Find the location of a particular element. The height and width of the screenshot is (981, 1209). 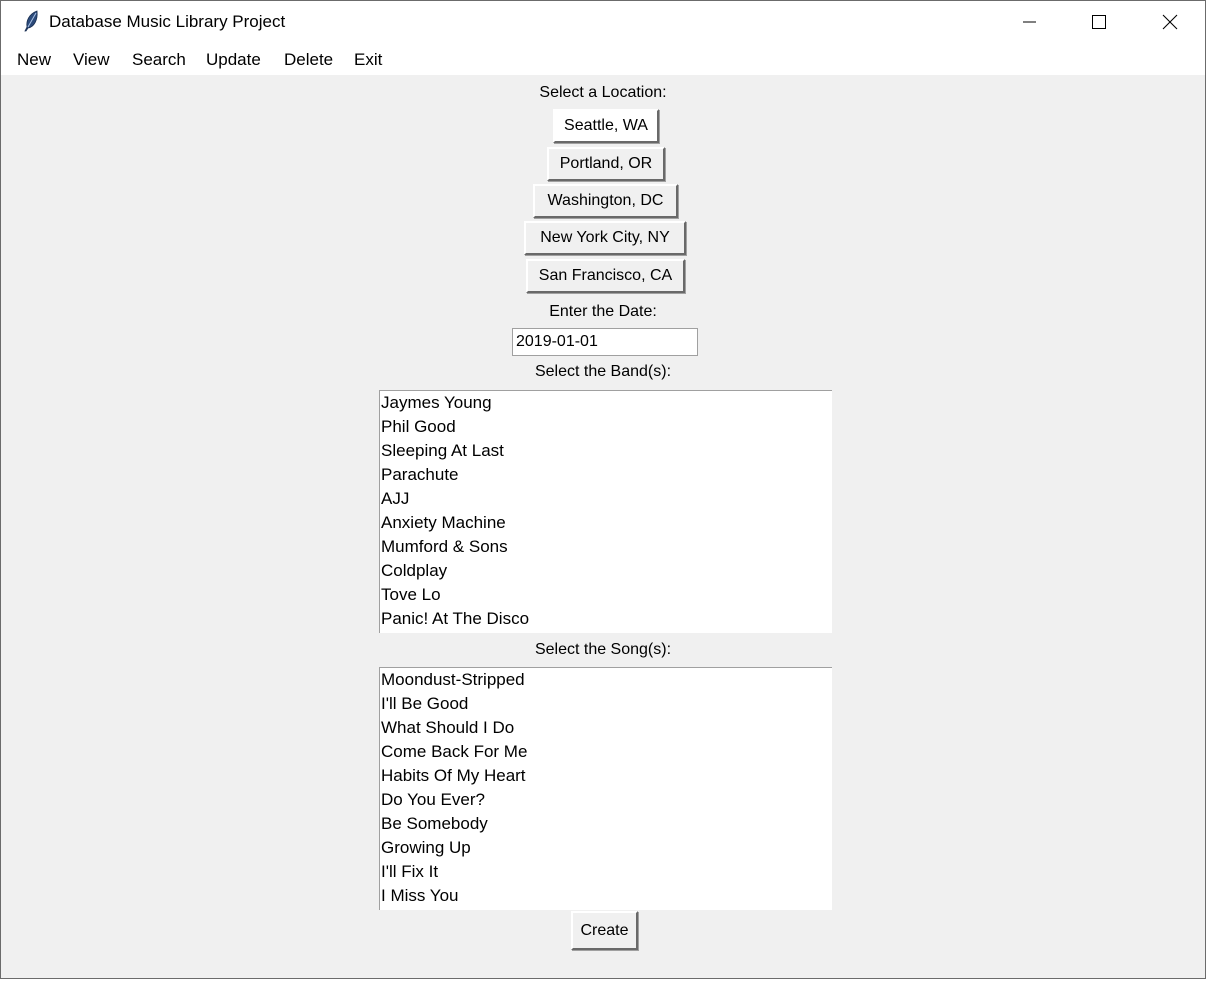

location-button-seattle: Seattle, WA is located at coordinates (606, 126).